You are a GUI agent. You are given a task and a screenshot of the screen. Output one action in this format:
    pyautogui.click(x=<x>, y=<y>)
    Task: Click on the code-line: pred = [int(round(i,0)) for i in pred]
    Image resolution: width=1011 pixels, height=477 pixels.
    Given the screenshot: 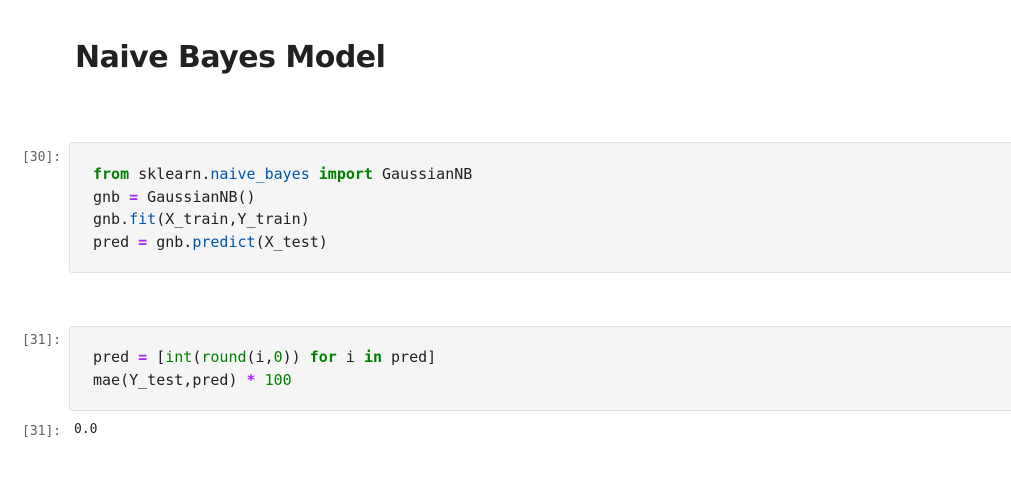 What is the action you would take?
    pyautogui.click(x=264, y=357)
    